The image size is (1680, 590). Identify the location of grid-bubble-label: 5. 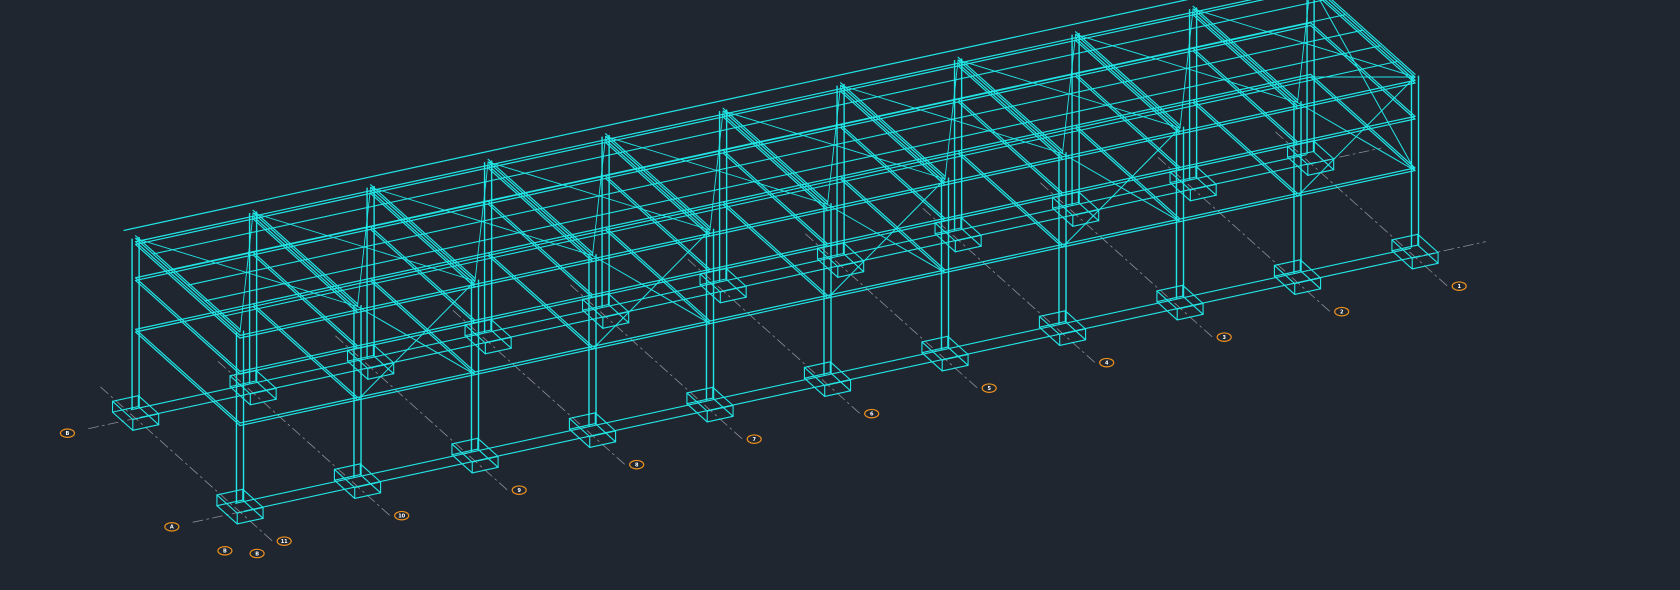
(989, 389).